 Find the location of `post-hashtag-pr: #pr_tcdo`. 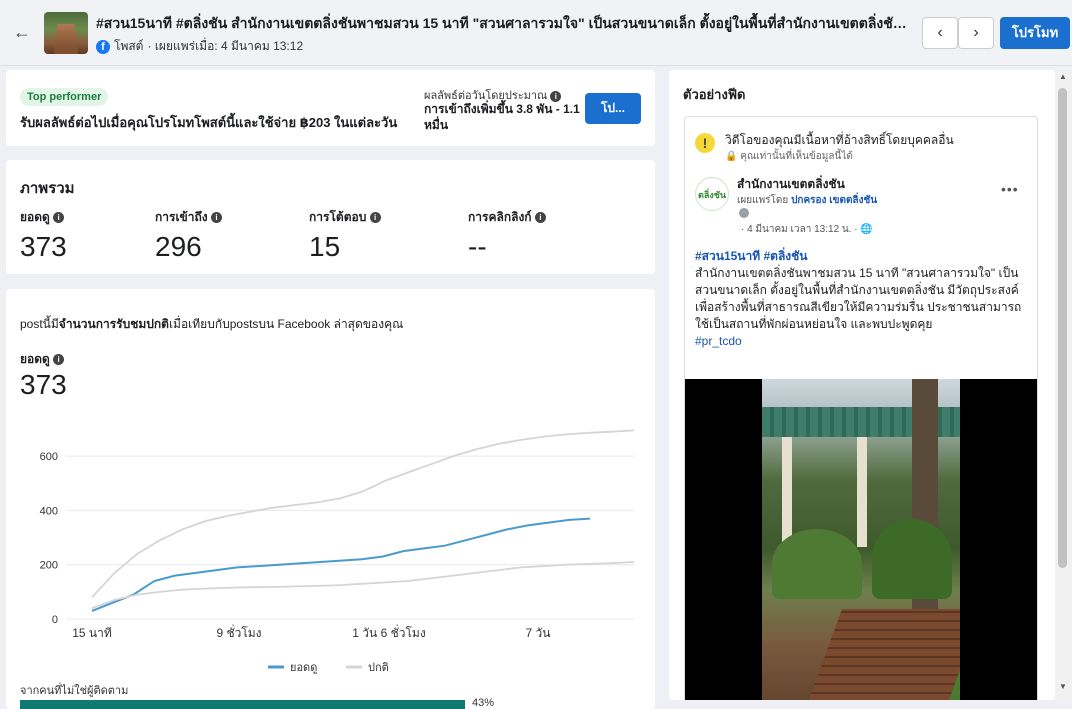

post-hashtag-pr: #pr_tcdo is located at coordinates (718, 341).